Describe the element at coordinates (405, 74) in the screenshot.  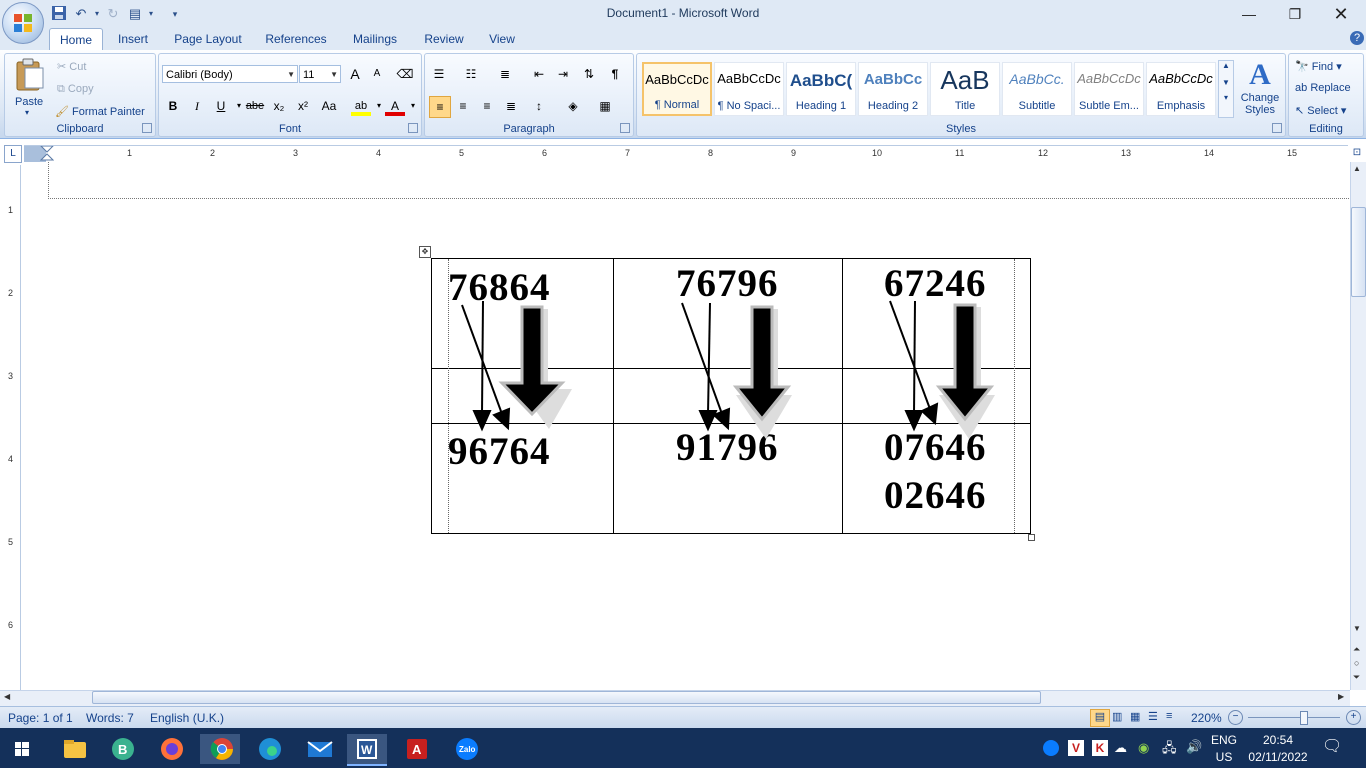
I see `clear-formatting-icon: ⌫` at that location.